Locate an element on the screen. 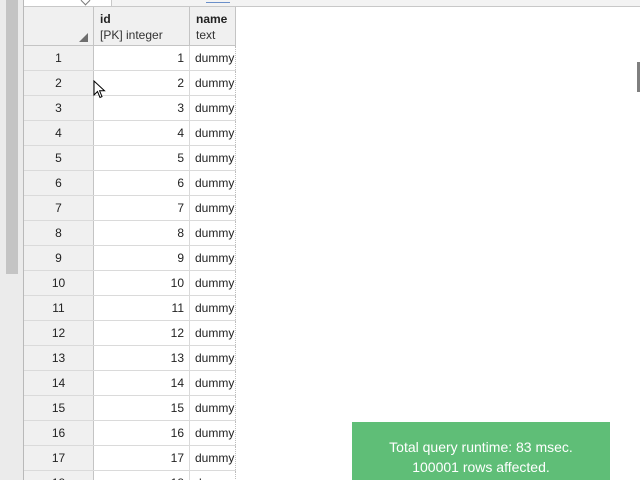  row-number-cell: 1 is located at coordinates (59, 58).